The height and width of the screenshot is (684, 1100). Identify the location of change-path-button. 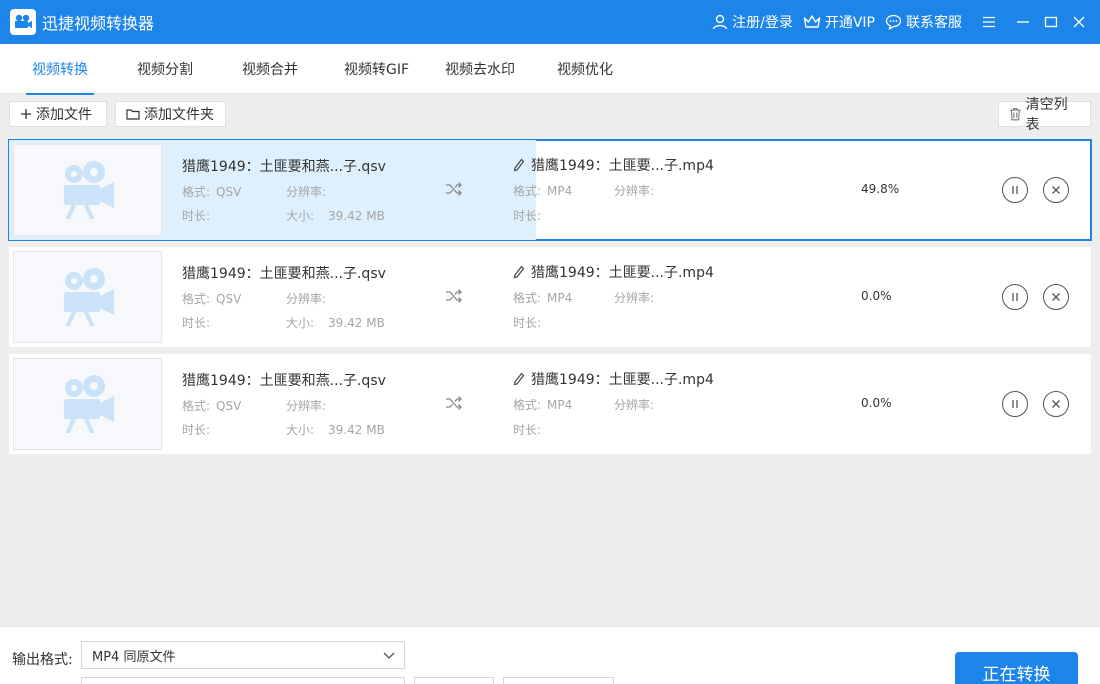
(454, 680).